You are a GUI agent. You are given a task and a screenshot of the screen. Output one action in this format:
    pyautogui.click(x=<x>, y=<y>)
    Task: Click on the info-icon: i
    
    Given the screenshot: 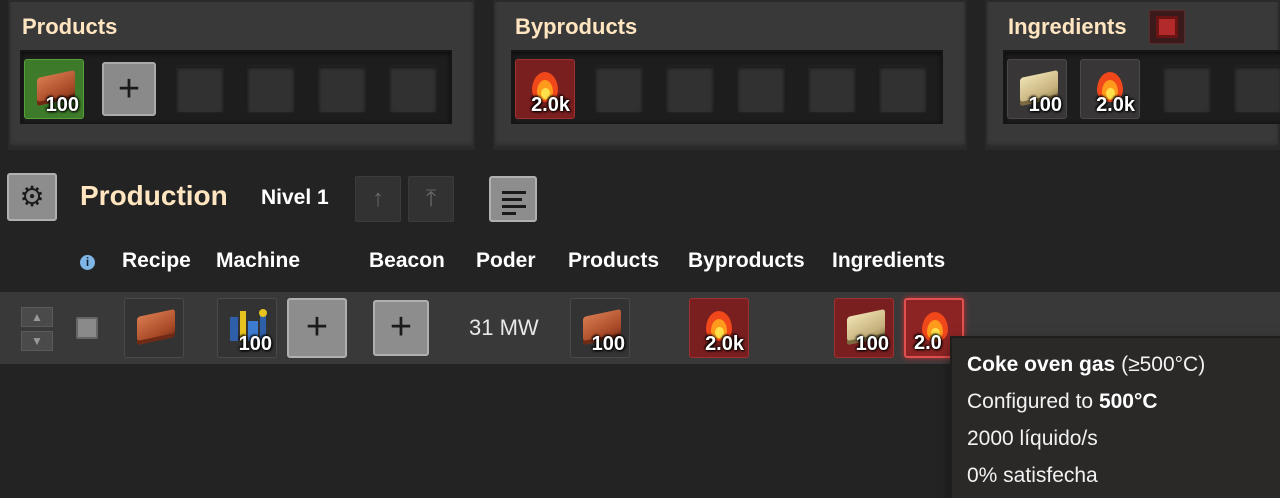 What is the action you would take?
    pyautogui.click(x=87, y=262)
    